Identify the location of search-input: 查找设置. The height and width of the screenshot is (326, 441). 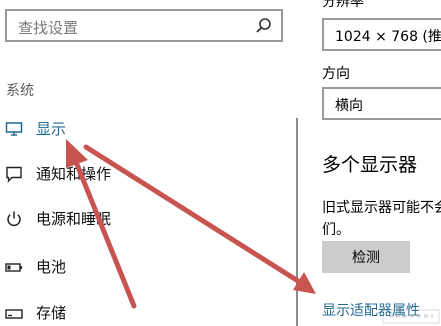
(144, 25).